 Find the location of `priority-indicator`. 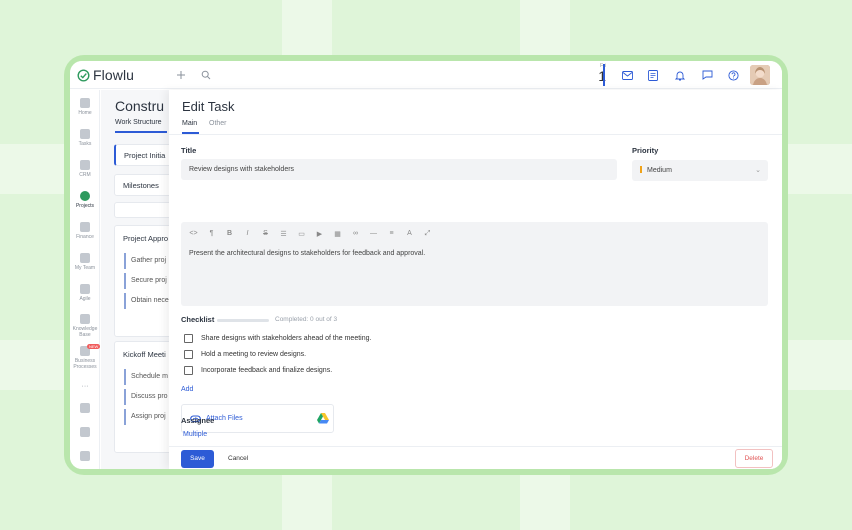

priority-indicator is located at coordinates (641, 169).